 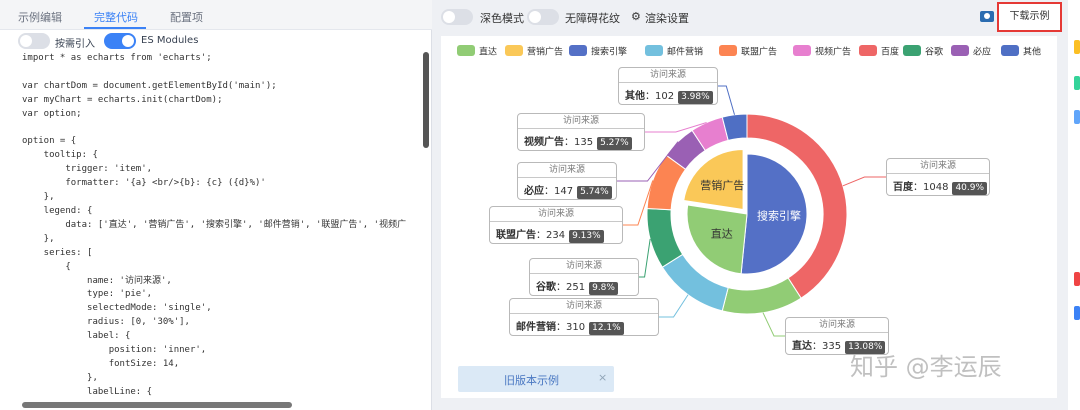 What do you see at coordinates (426, 100) in the screenshot?
I see `code-vertical-scrollbar` at bounding box center [426, 100].